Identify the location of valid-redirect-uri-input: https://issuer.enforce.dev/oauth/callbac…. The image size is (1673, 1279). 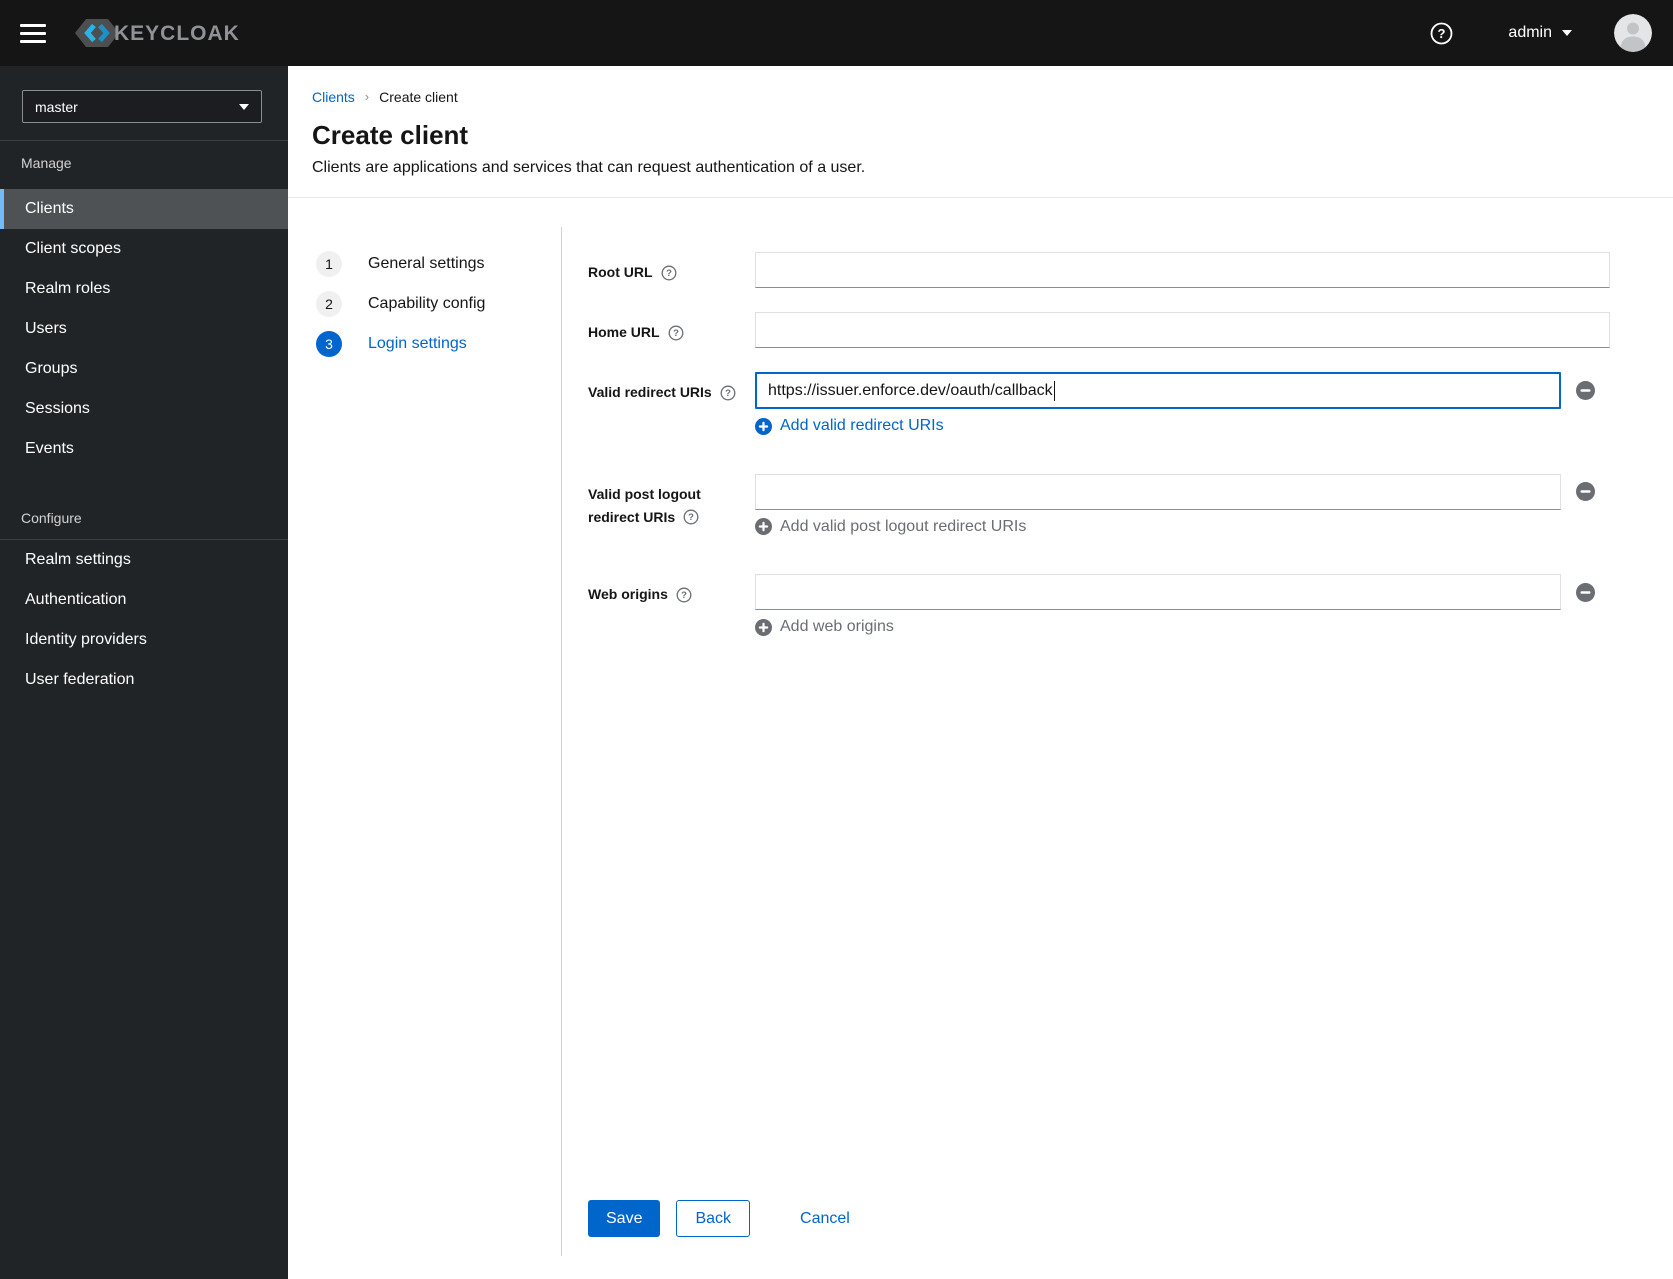
(1158, 390).